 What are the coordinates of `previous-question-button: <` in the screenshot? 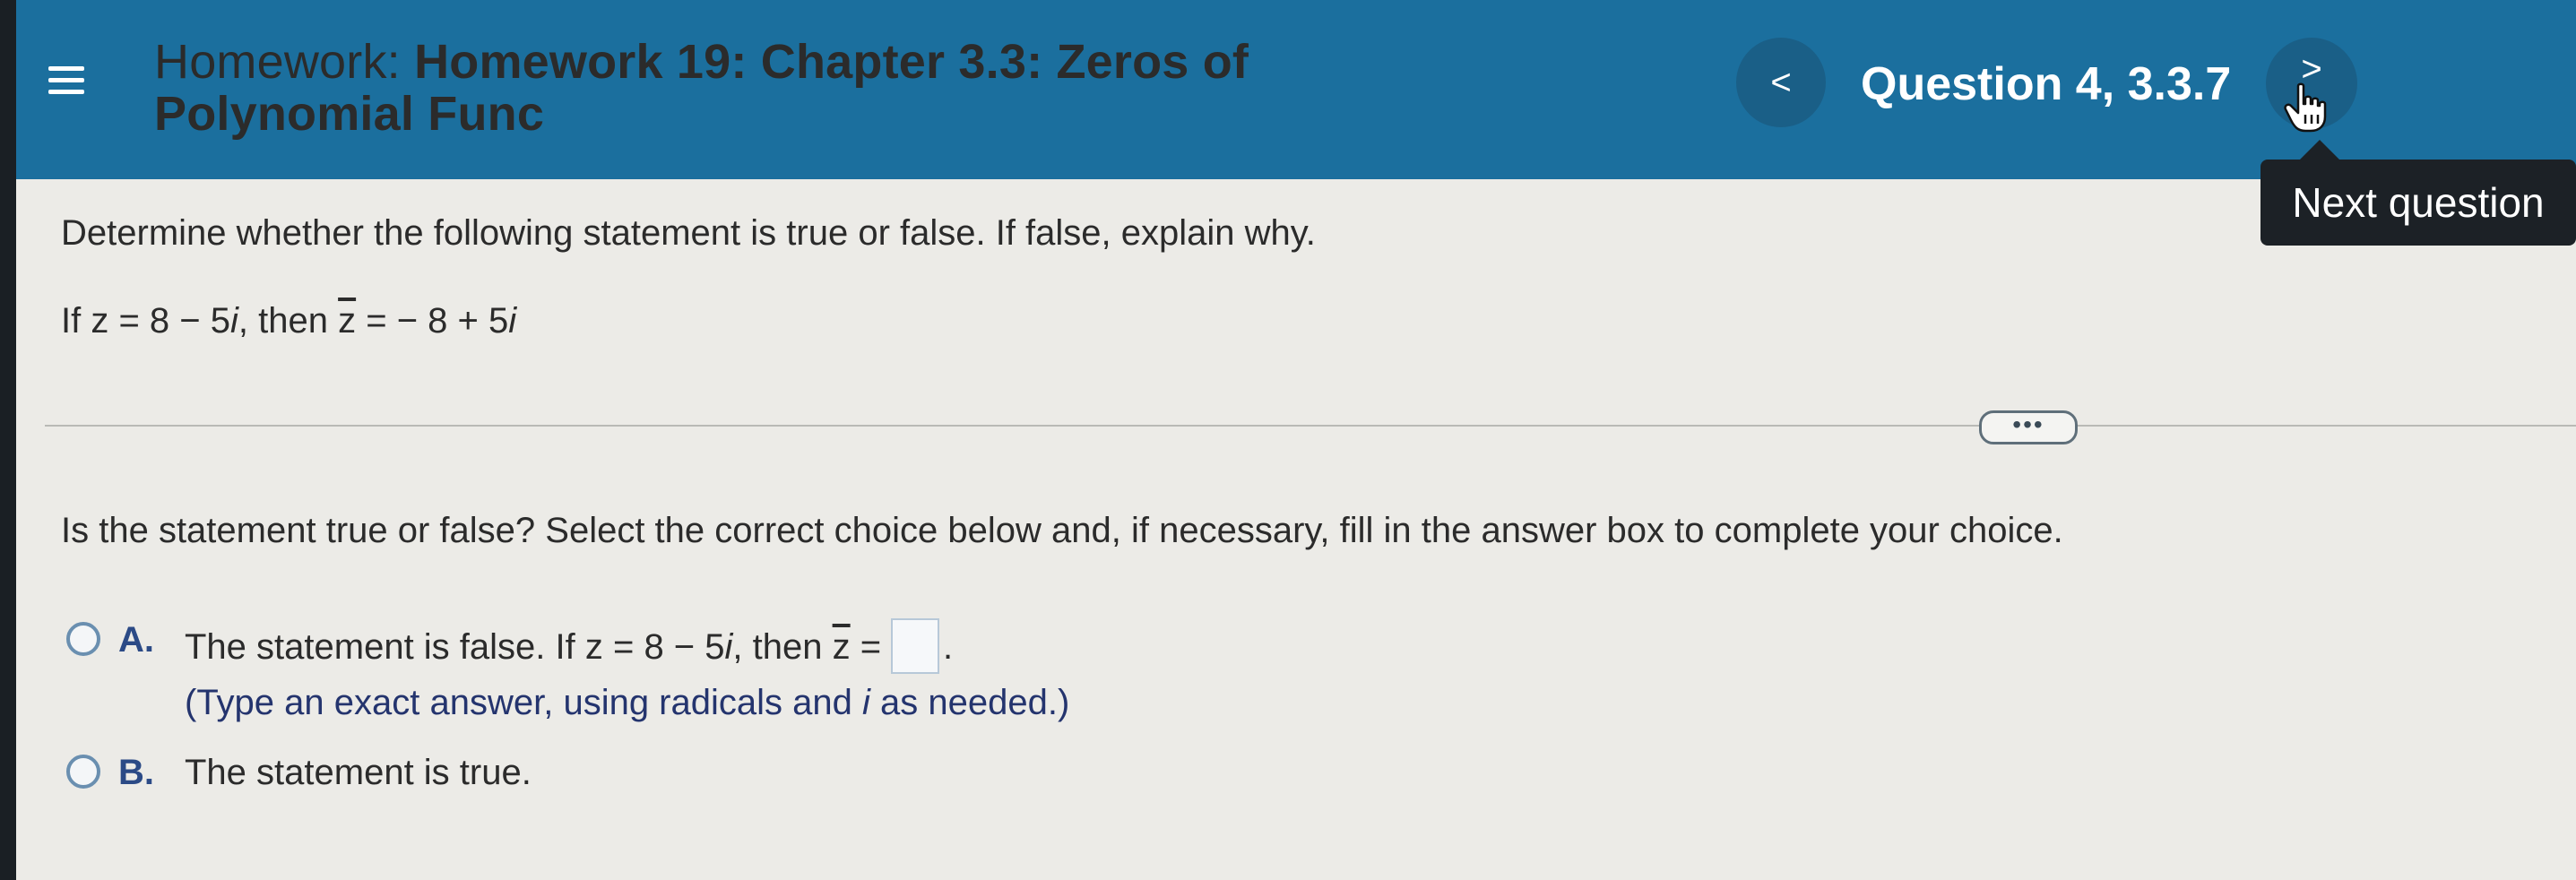 It's located at (1781, 82).